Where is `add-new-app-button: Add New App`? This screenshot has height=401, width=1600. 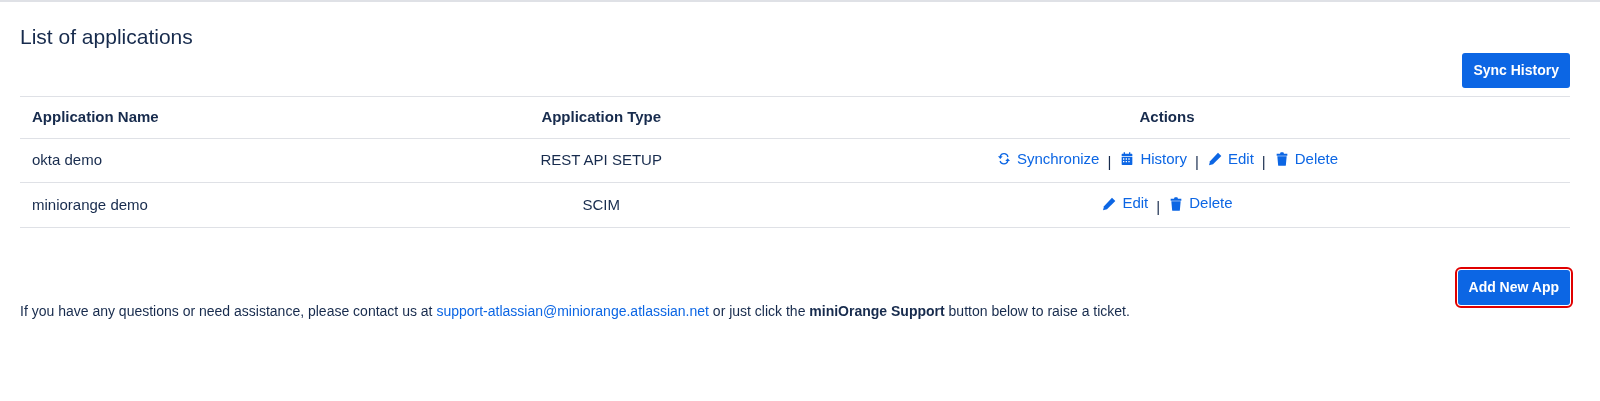
add-new-app-button: Add New App is located at coordinates (1513, 287).